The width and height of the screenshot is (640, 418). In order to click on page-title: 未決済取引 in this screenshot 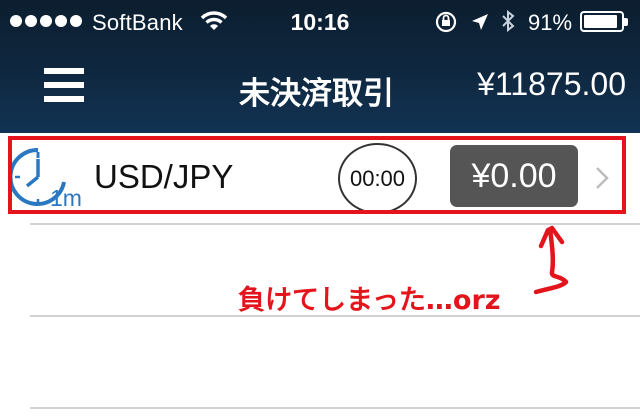, I will do `click(316, 93)`.